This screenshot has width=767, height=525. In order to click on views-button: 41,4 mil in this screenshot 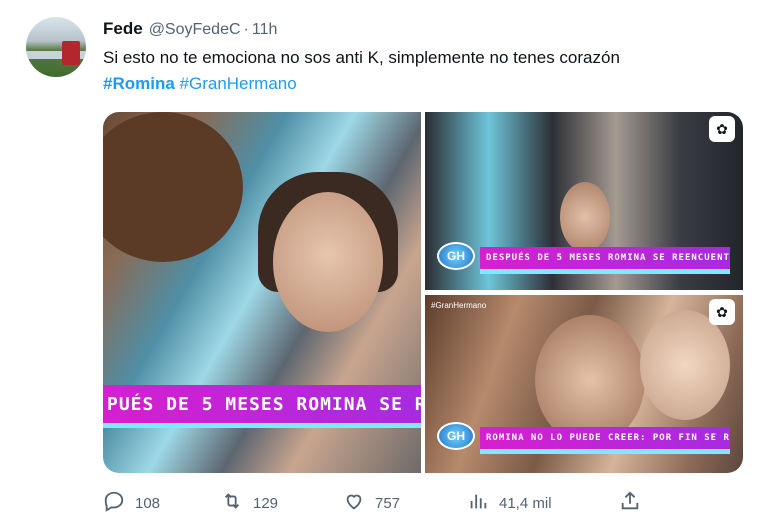, I will do `click(509, 503)`.